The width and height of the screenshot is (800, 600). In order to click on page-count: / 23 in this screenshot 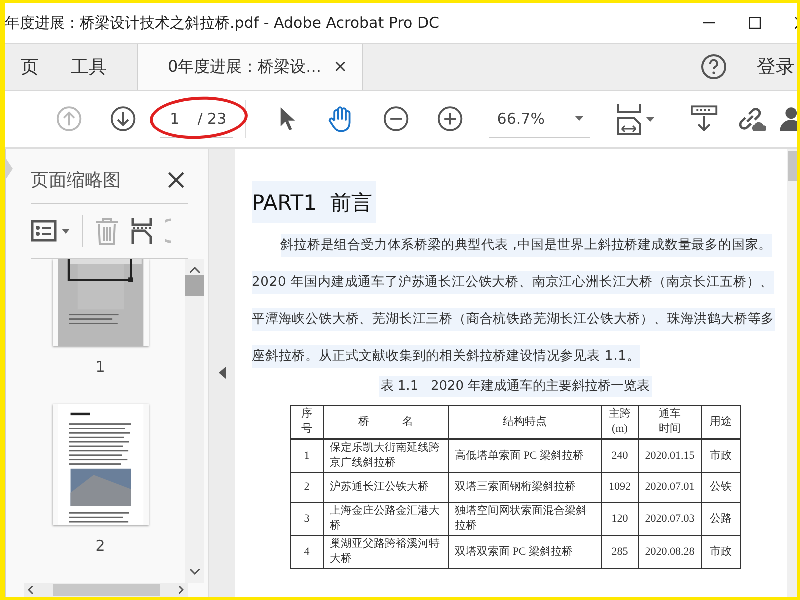, I will do `click(212, 119)`.